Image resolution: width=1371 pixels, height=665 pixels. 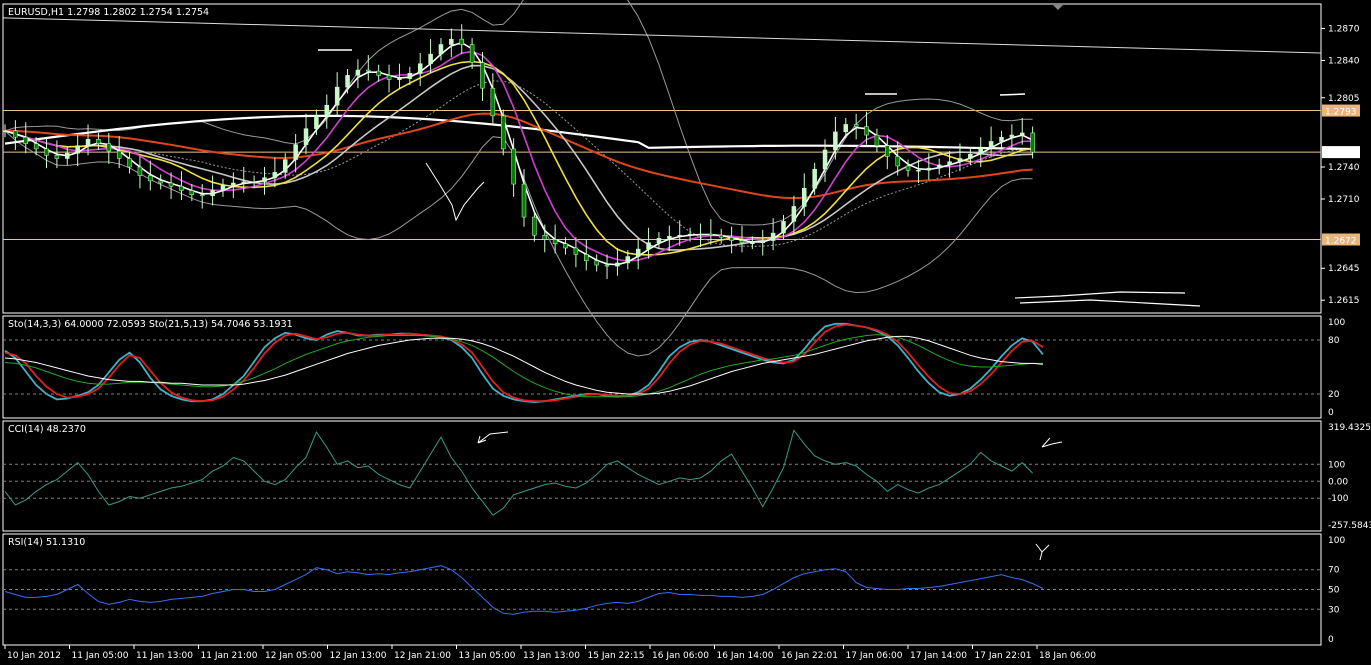 I want to click on rsi-label: RSI(14) 51.1310, so click(x=46, y=542).